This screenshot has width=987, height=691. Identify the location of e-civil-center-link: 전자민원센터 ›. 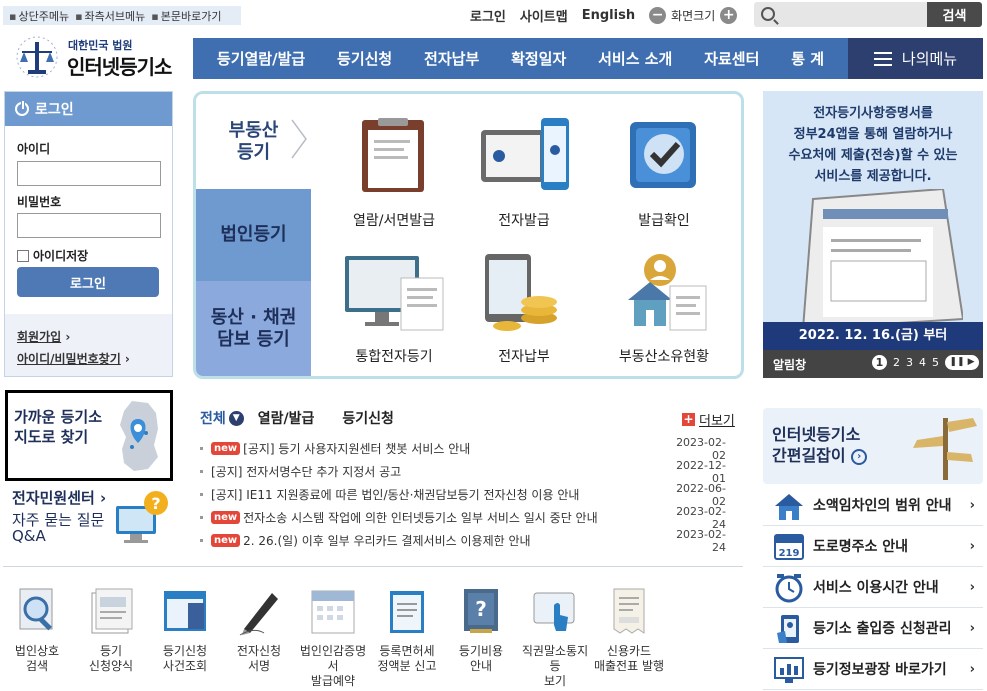
(59, 497).